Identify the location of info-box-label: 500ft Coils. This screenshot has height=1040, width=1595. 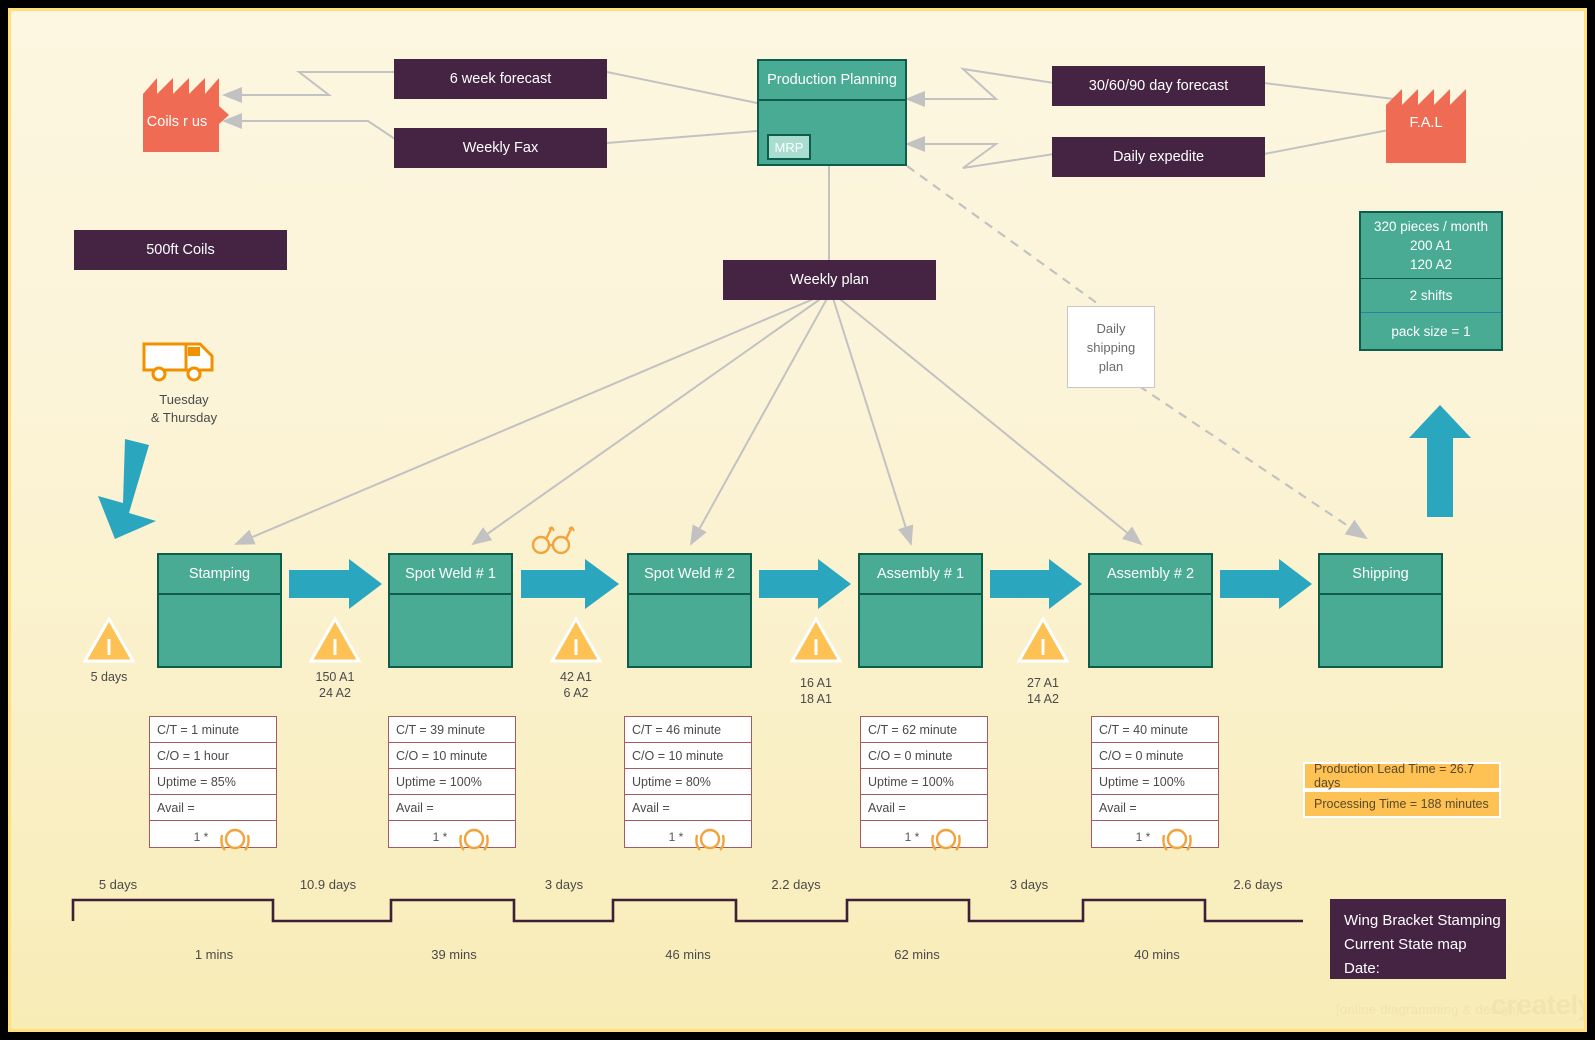
(180, 250).